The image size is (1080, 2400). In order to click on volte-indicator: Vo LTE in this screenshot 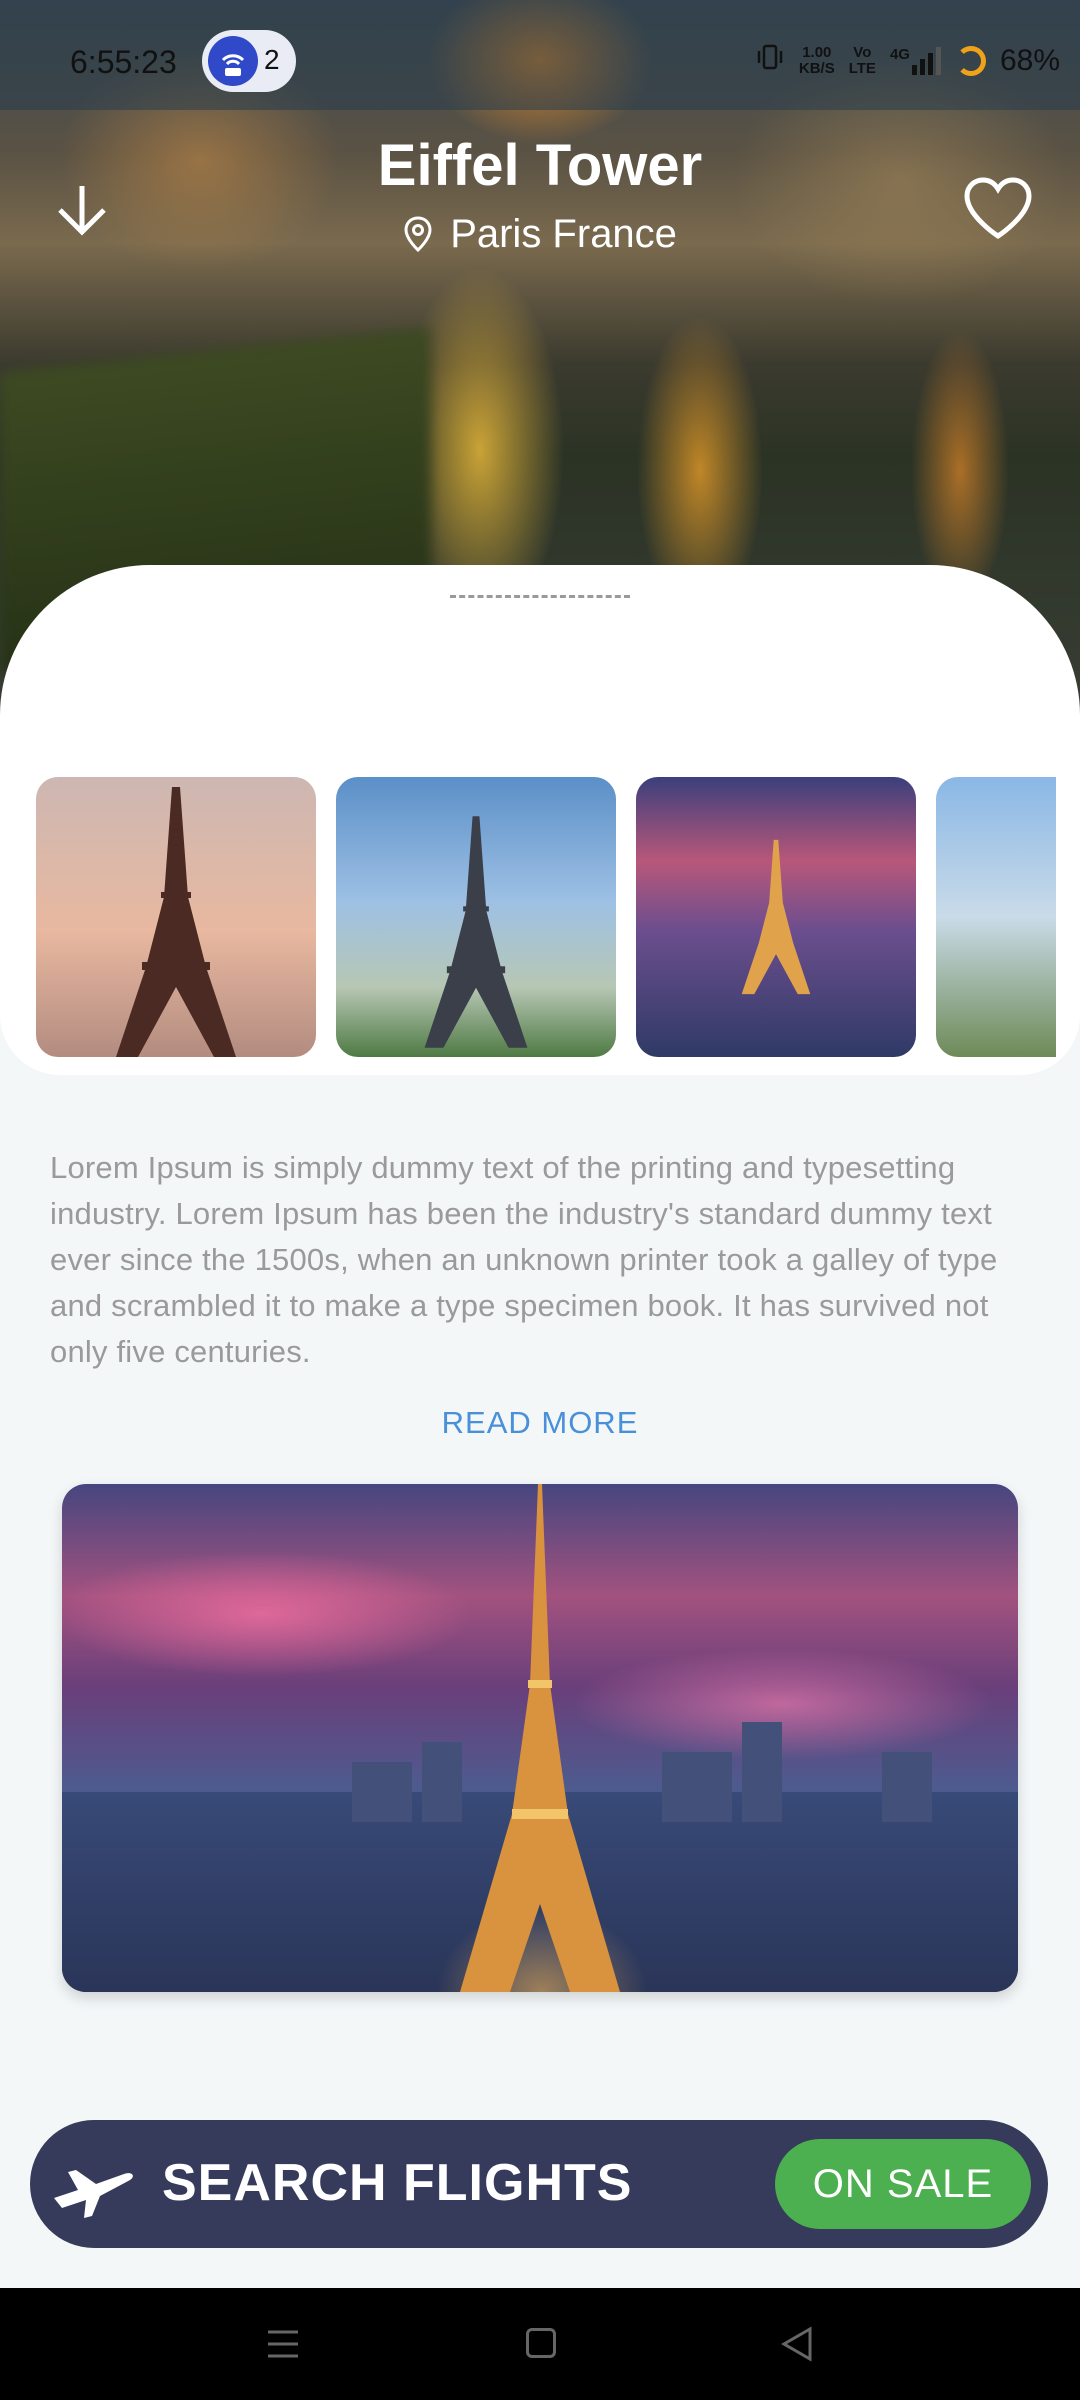, I will do `click(862, 61)`.